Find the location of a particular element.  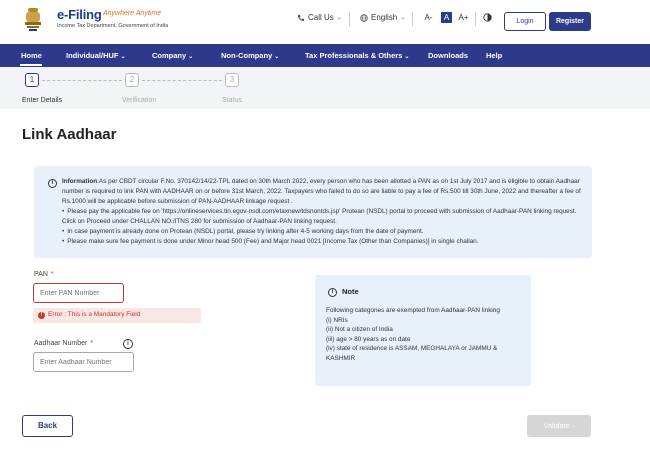

register-button: Register is located at coordinates (570, 21).